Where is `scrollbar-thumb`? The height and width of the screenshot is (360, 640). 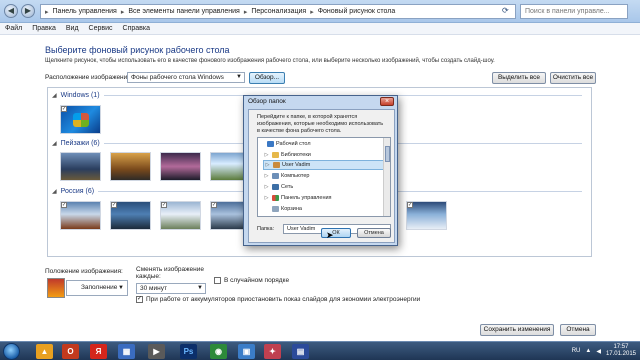 scrollbar-thumb is located at coordinates (387, 154).